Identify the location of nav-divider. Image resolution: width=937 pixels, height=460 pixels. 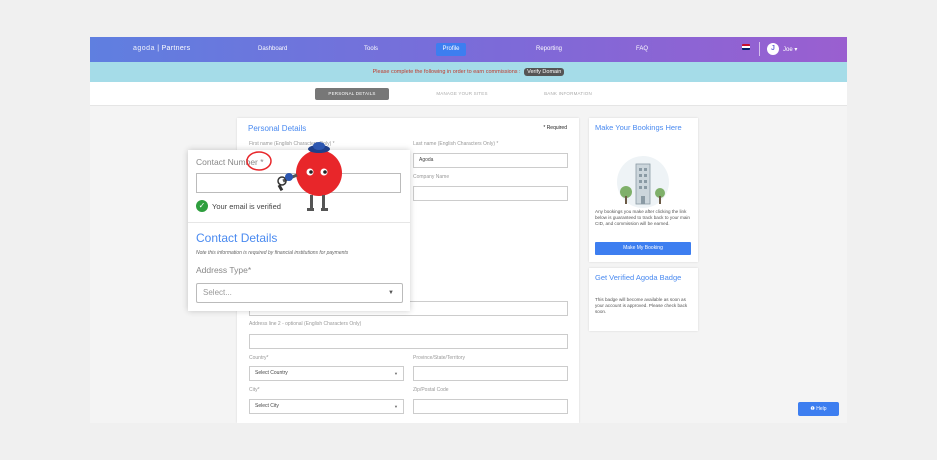
(759, 49).